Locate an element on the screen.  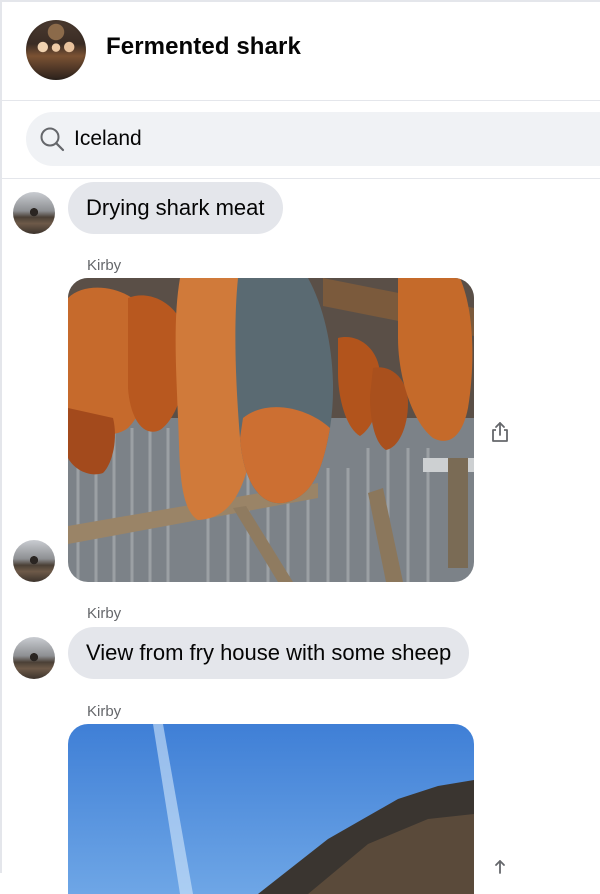
search-icon is located at coordinates (52, 139).